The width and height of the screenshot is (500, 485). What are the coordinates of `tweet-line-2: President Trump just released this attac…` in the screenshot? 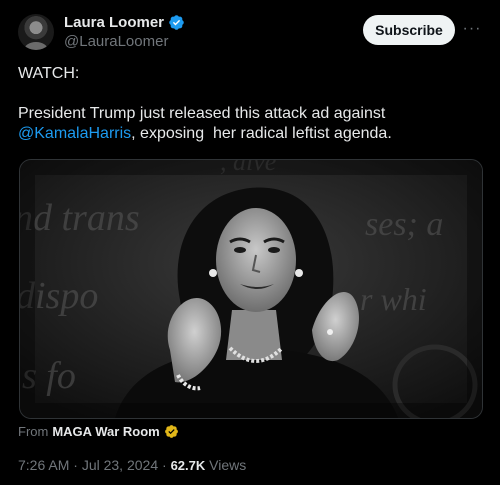 It's located at (202, 113).